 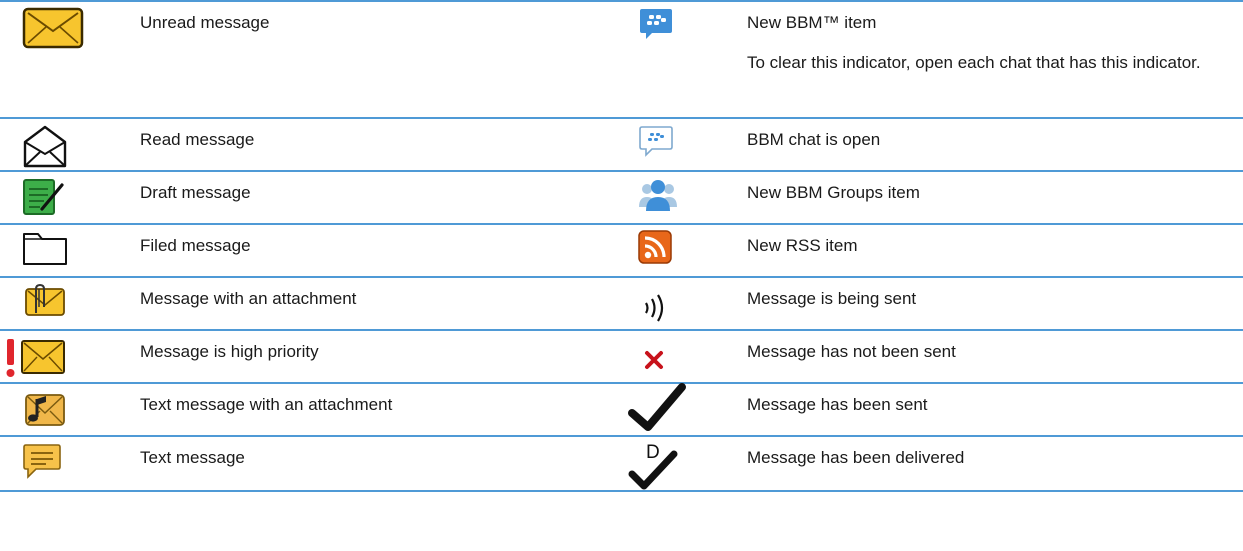 What do you see at coordinates (229, 351) in the screenshot?
I see `indicator-label: Message is high priority` at bounding box center [229, 351].